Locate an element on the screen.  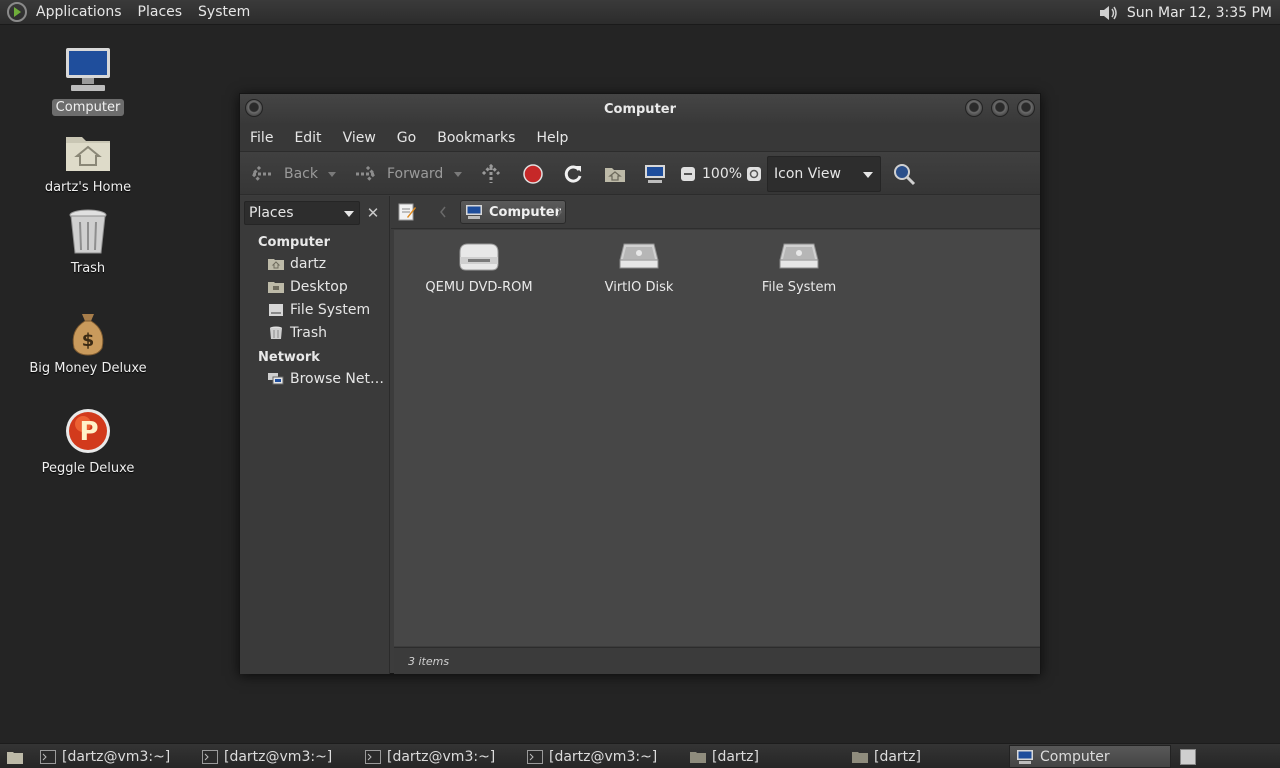
chevron-right-icon is located at coordinates (559, 212).